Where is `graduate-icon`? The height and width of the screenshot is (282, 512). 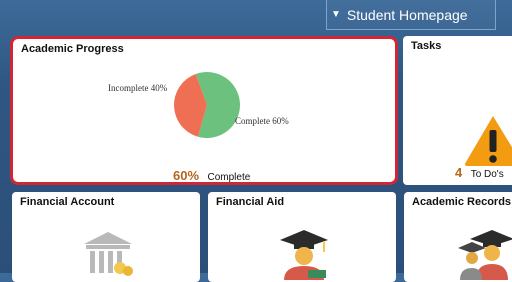 graduate-icon is located at coordinates (304, 255).